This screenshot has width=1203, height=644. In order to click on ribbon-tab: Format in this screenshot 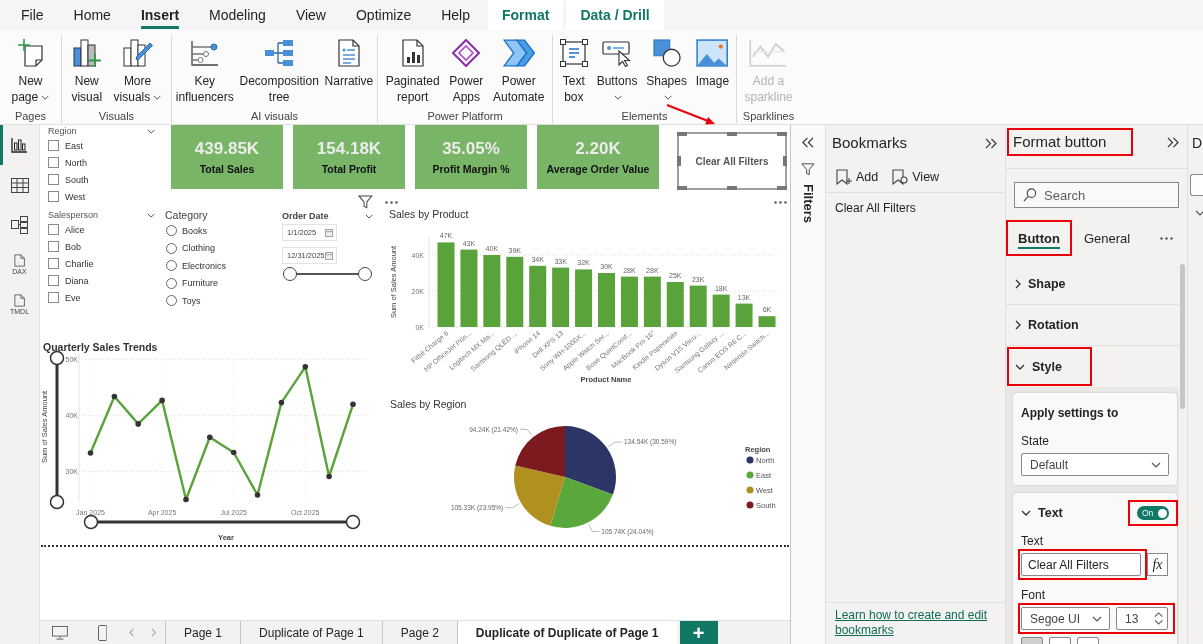, I will do `click(526, 15)`.